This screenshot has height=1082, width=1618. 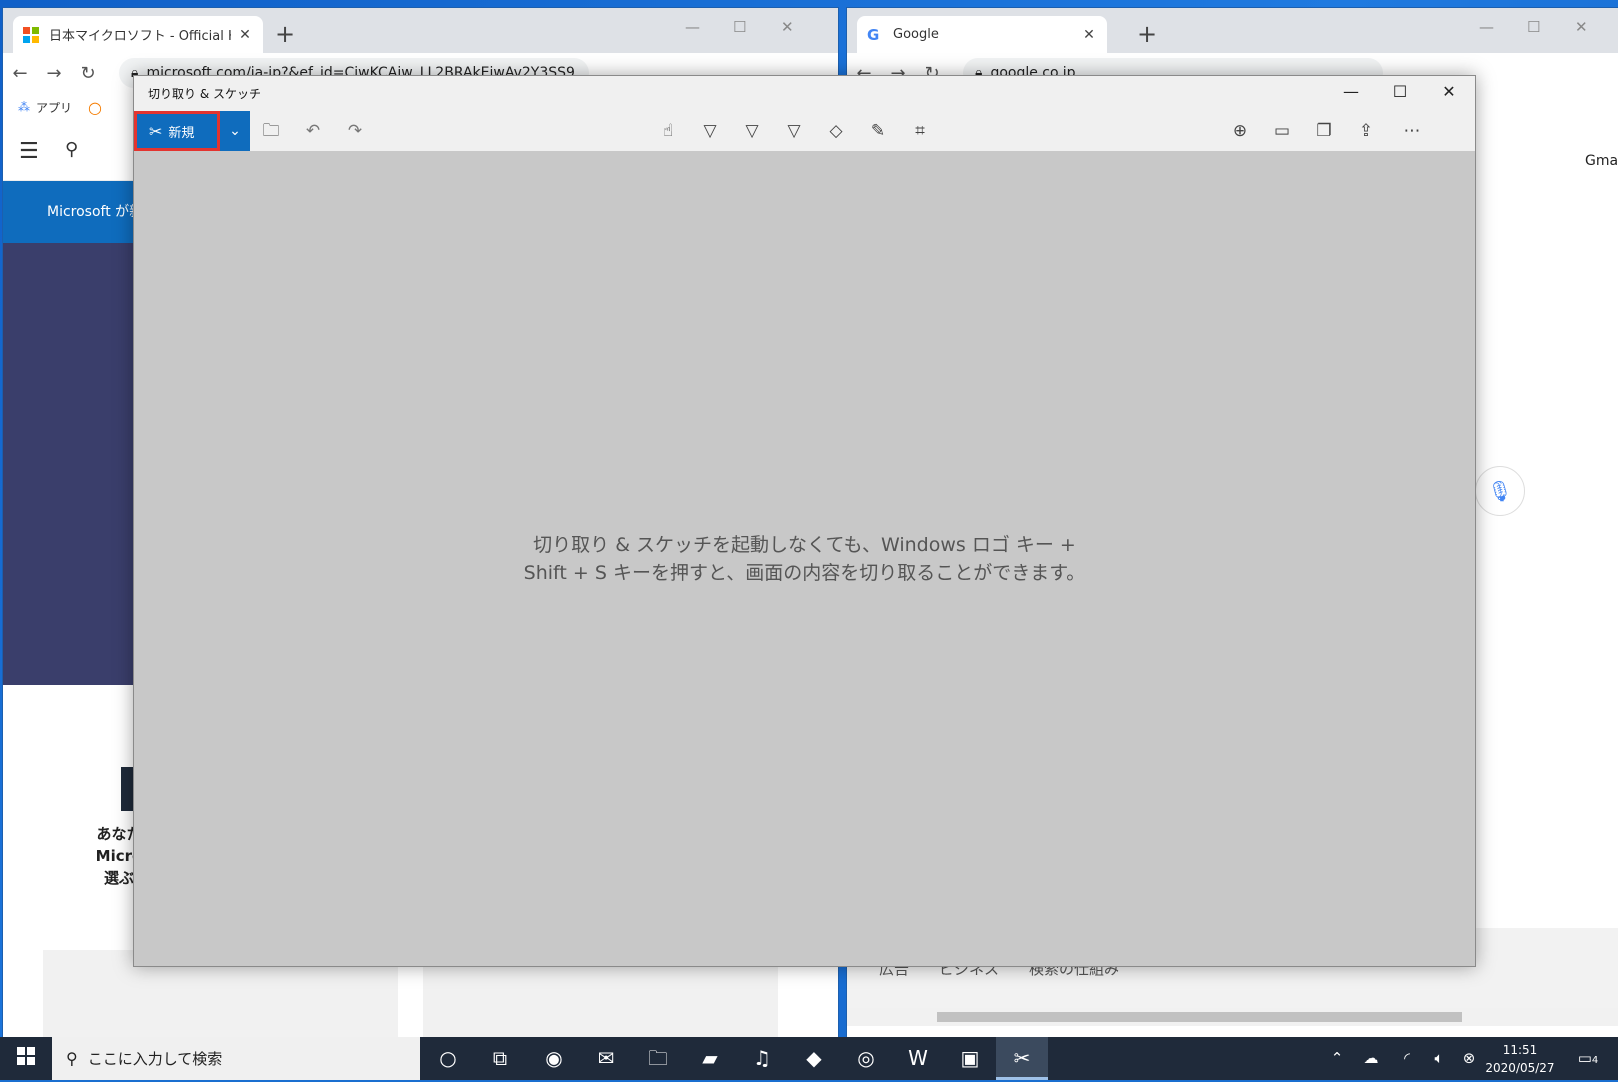 What do you see at coordinates (658, 1058) in the screenshot?
I see `file-explorer-icon: 🗀` at bounding box center [658, 1058].